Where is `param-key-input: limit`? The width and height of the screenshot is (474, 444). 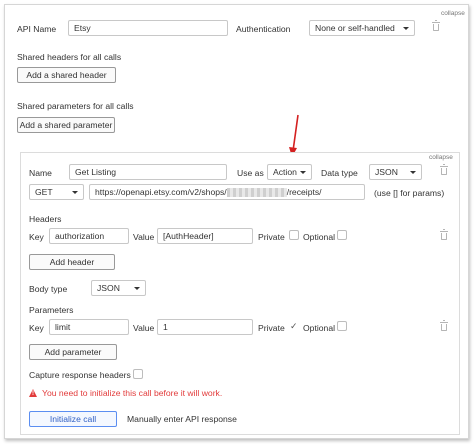
param-key-input: limit is located at coordinates (89, 327).